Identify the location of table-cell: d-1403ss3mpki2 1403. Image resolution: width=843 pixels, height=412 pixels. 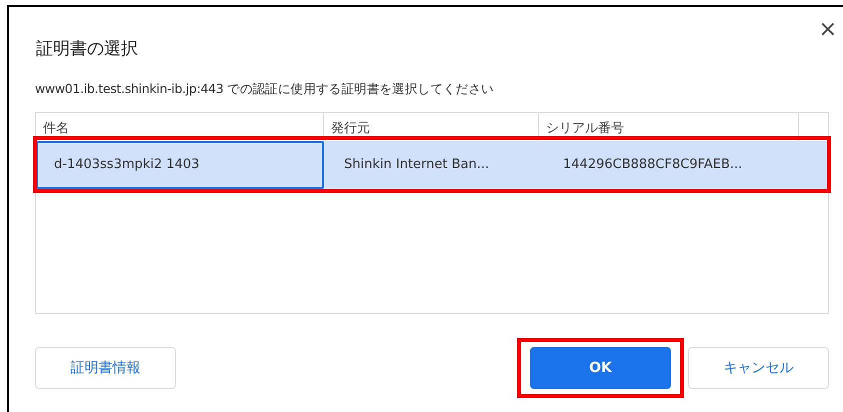
(180, 165).